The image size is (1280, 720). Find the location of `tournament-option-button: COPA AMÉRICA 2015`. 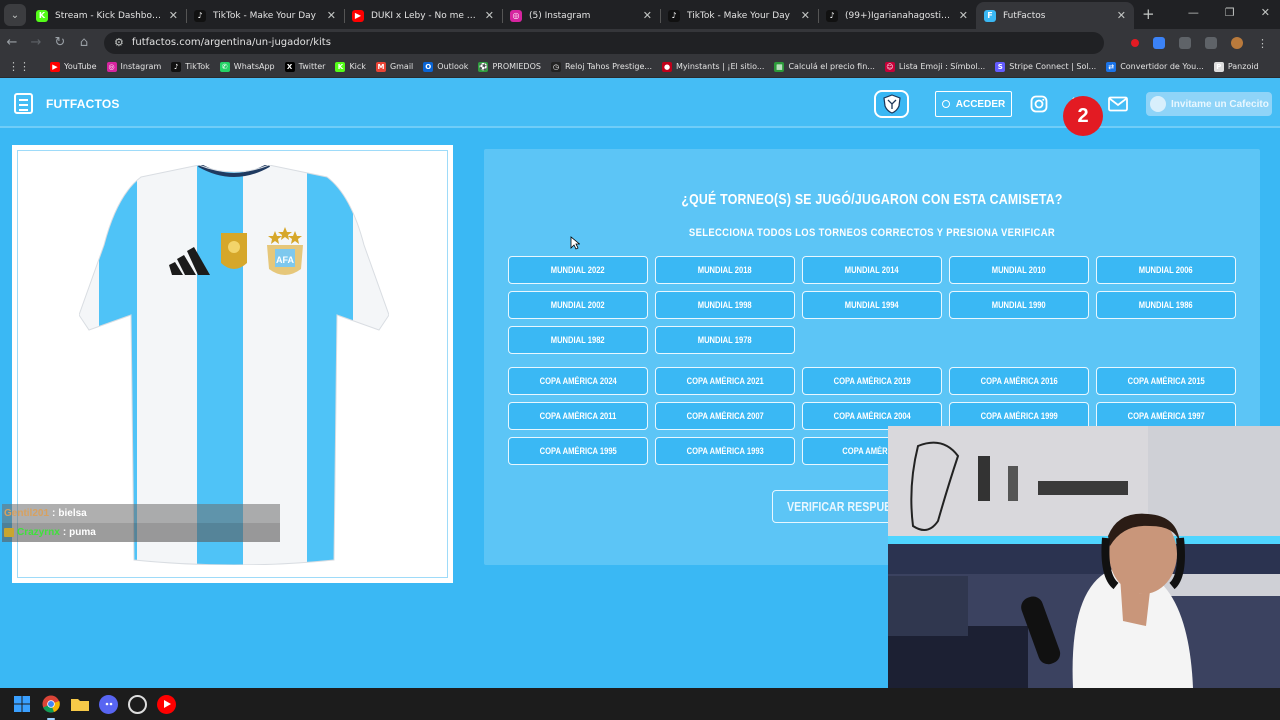

tournament-option-button: COPA AMÉRICA 2015 is located at coordinates (1166, 381).